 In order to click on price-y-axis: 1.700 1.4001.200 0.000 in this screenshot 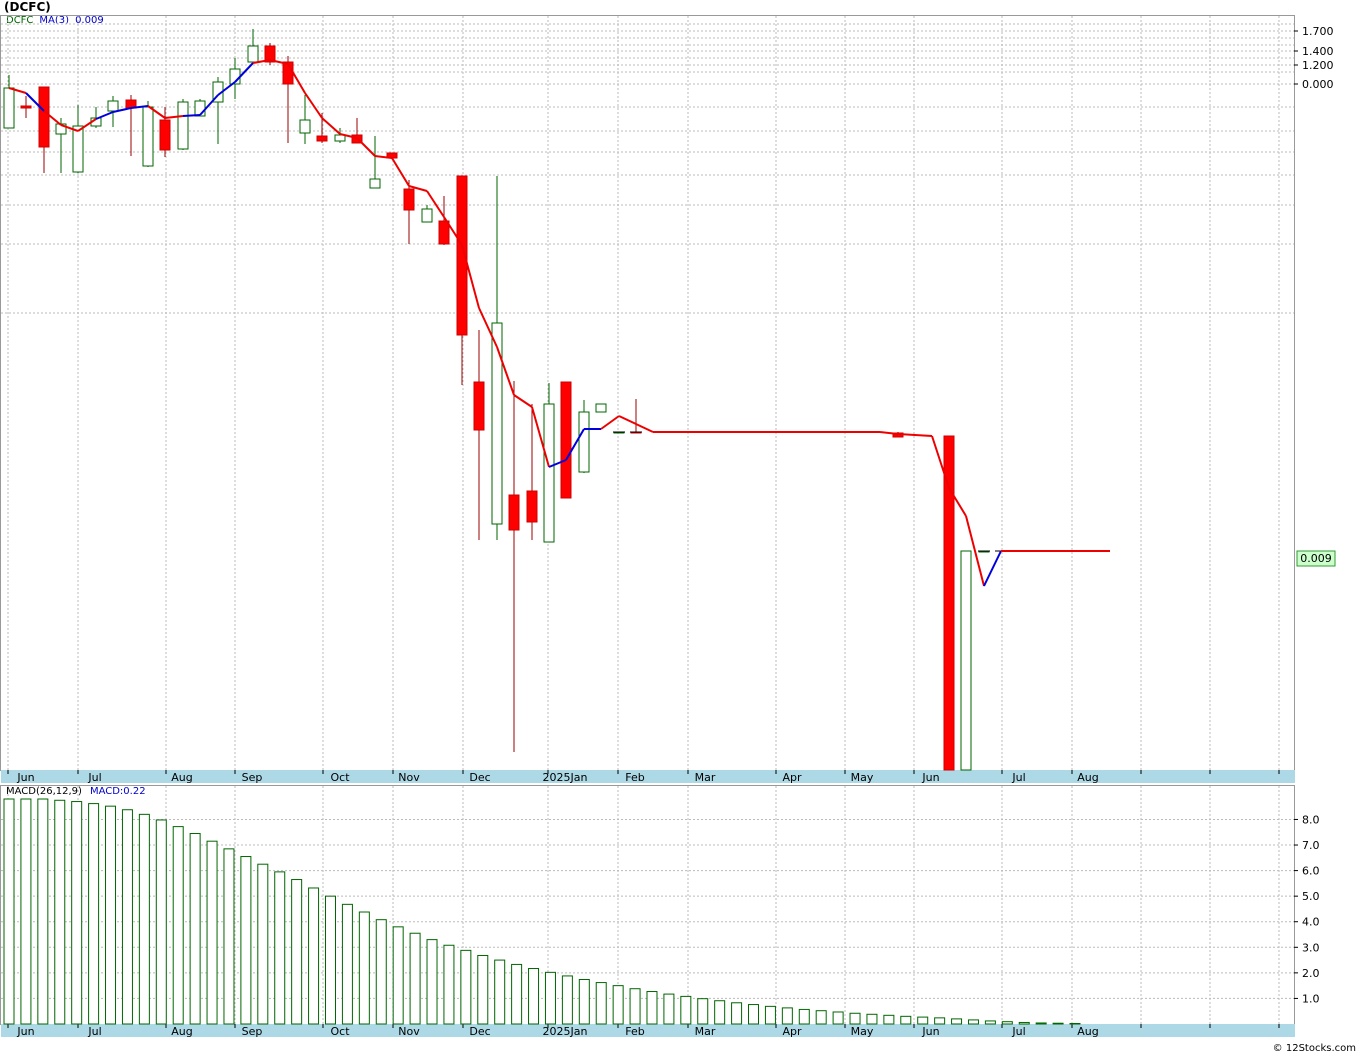, I will do `click(1314, 58)`.